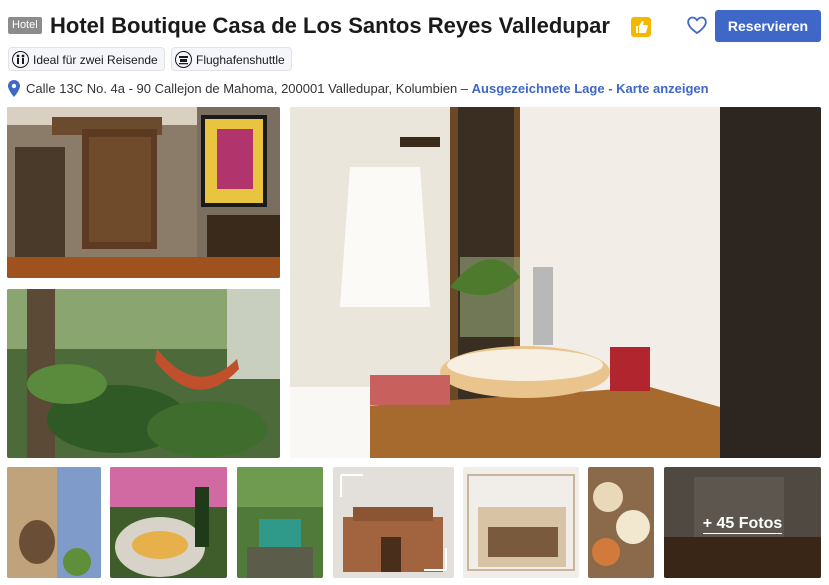 This screenshot has height=585, width=829. What do you see at coordinates (768, 26) in the screenshot?
I see `reserve-button: Reservieren` at bounding box center [768, 26].